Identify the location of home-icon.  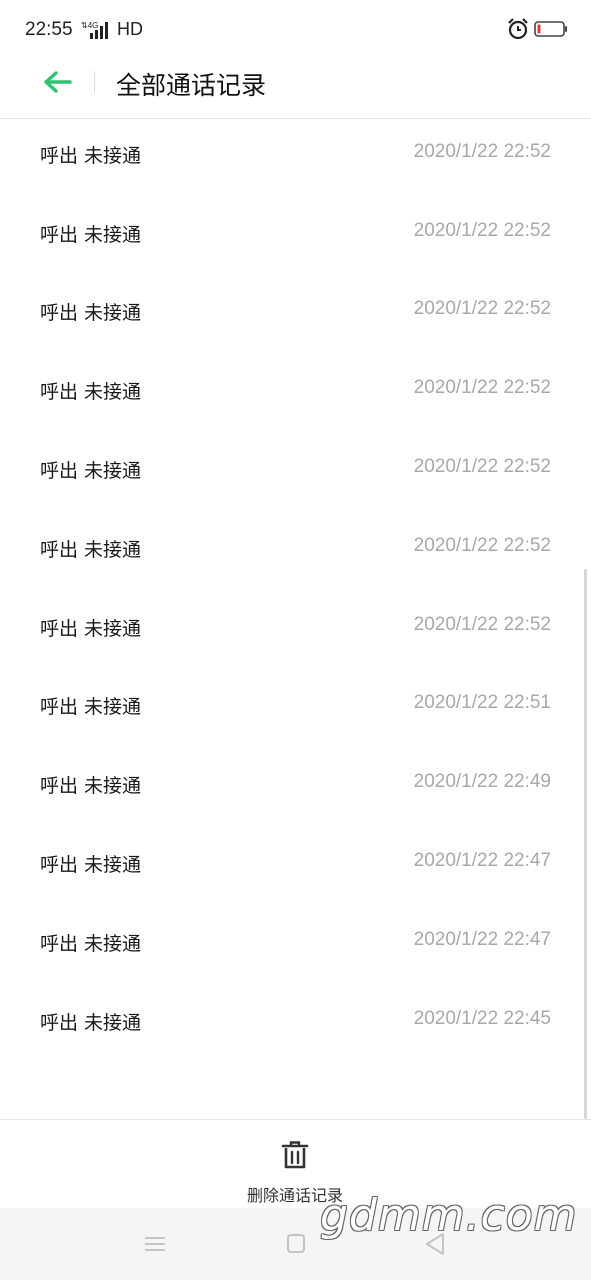
(296, 1244).